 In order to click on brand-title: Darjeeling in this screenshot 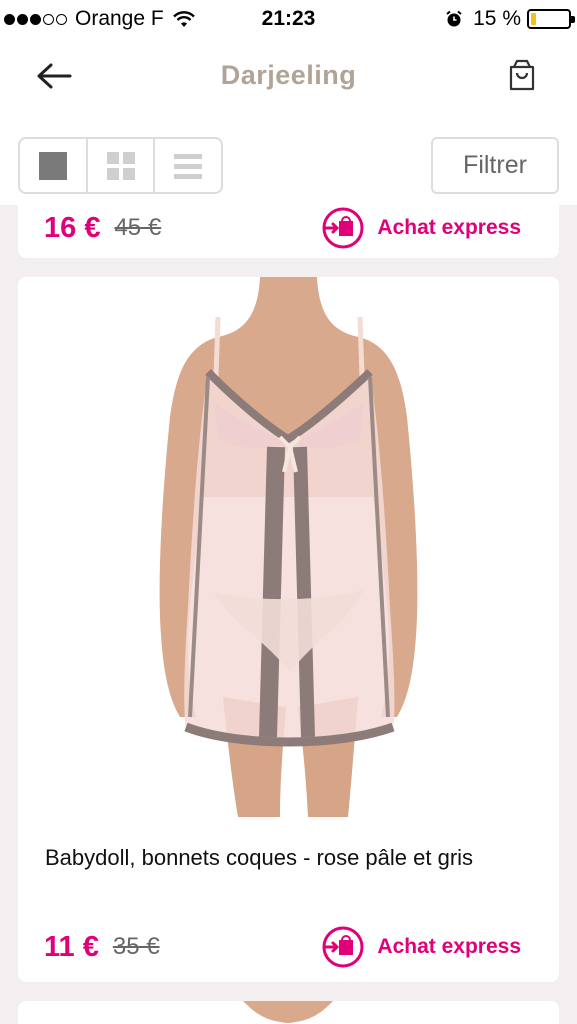, I will do `click(288, 75)`.